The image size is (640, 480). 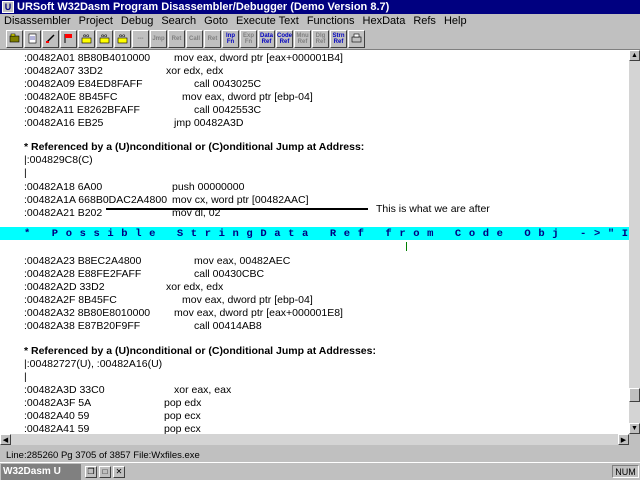 I want to click on menu-debug: Debug, so click(x=137, y=21).